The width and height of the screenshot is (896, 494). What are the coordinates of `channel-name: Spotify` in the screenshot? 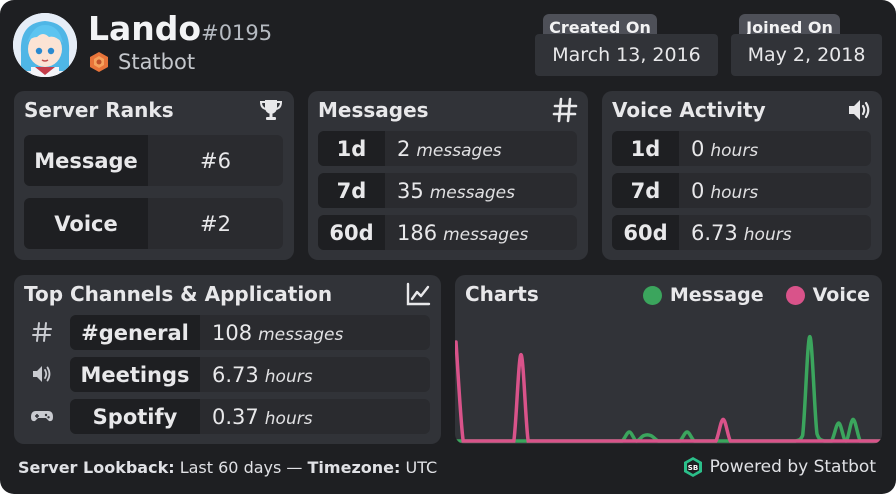 It's located at (135, 416).